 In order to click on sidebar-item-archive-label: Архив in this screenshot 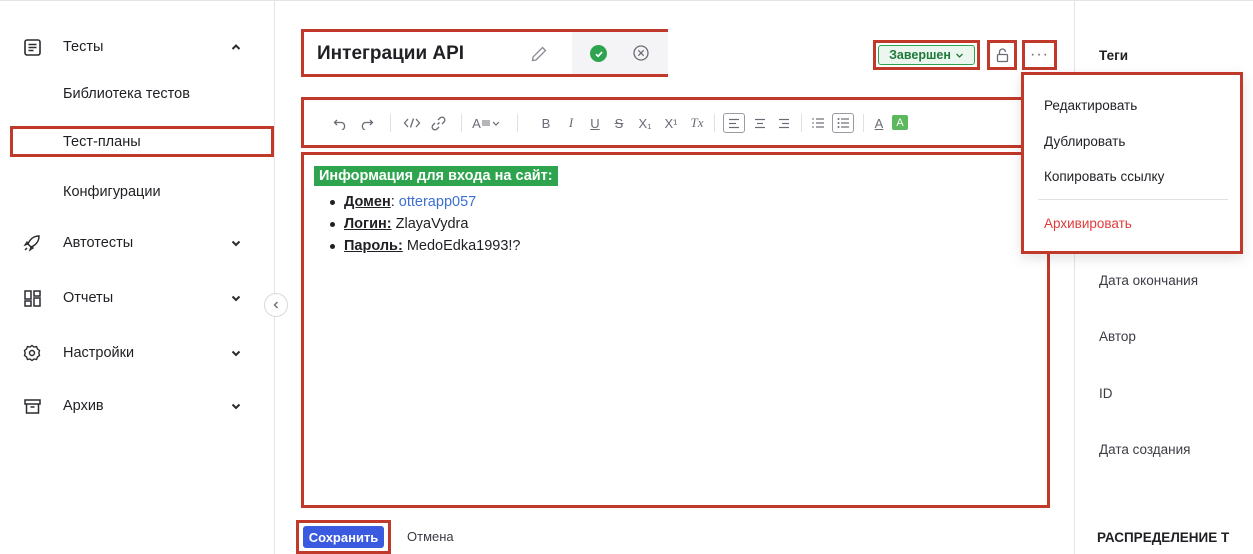, I will do `click(83, 406)`.